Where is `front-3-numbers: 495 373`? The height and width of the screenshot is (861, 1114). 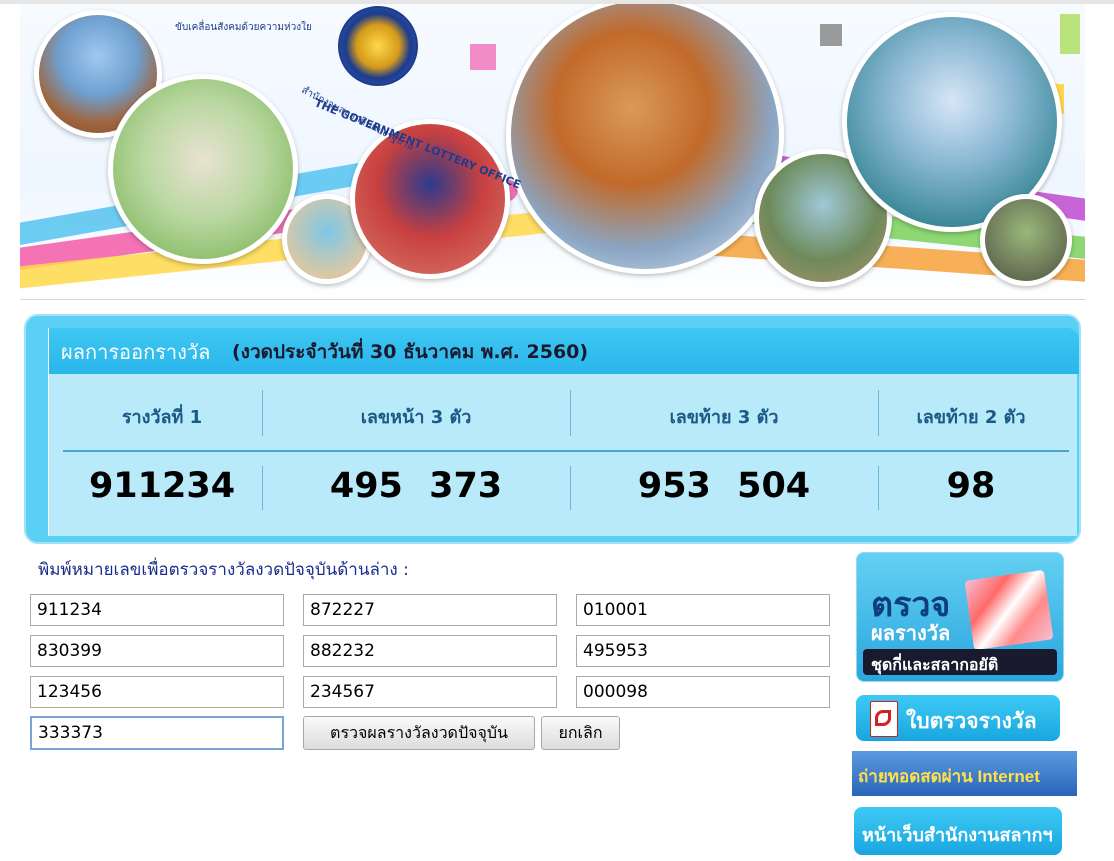 front-3-numbers: 495 373 is located at coordinates (416, 486).